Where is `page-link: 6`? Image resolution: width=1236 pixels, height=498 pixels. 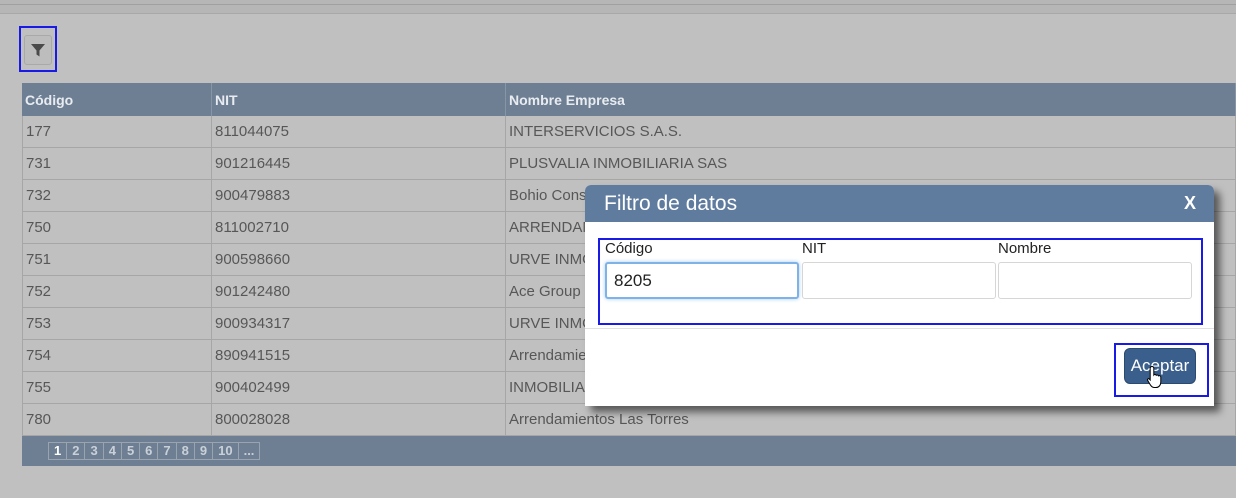
page-link: 6 is located at coordinates (149, 451).